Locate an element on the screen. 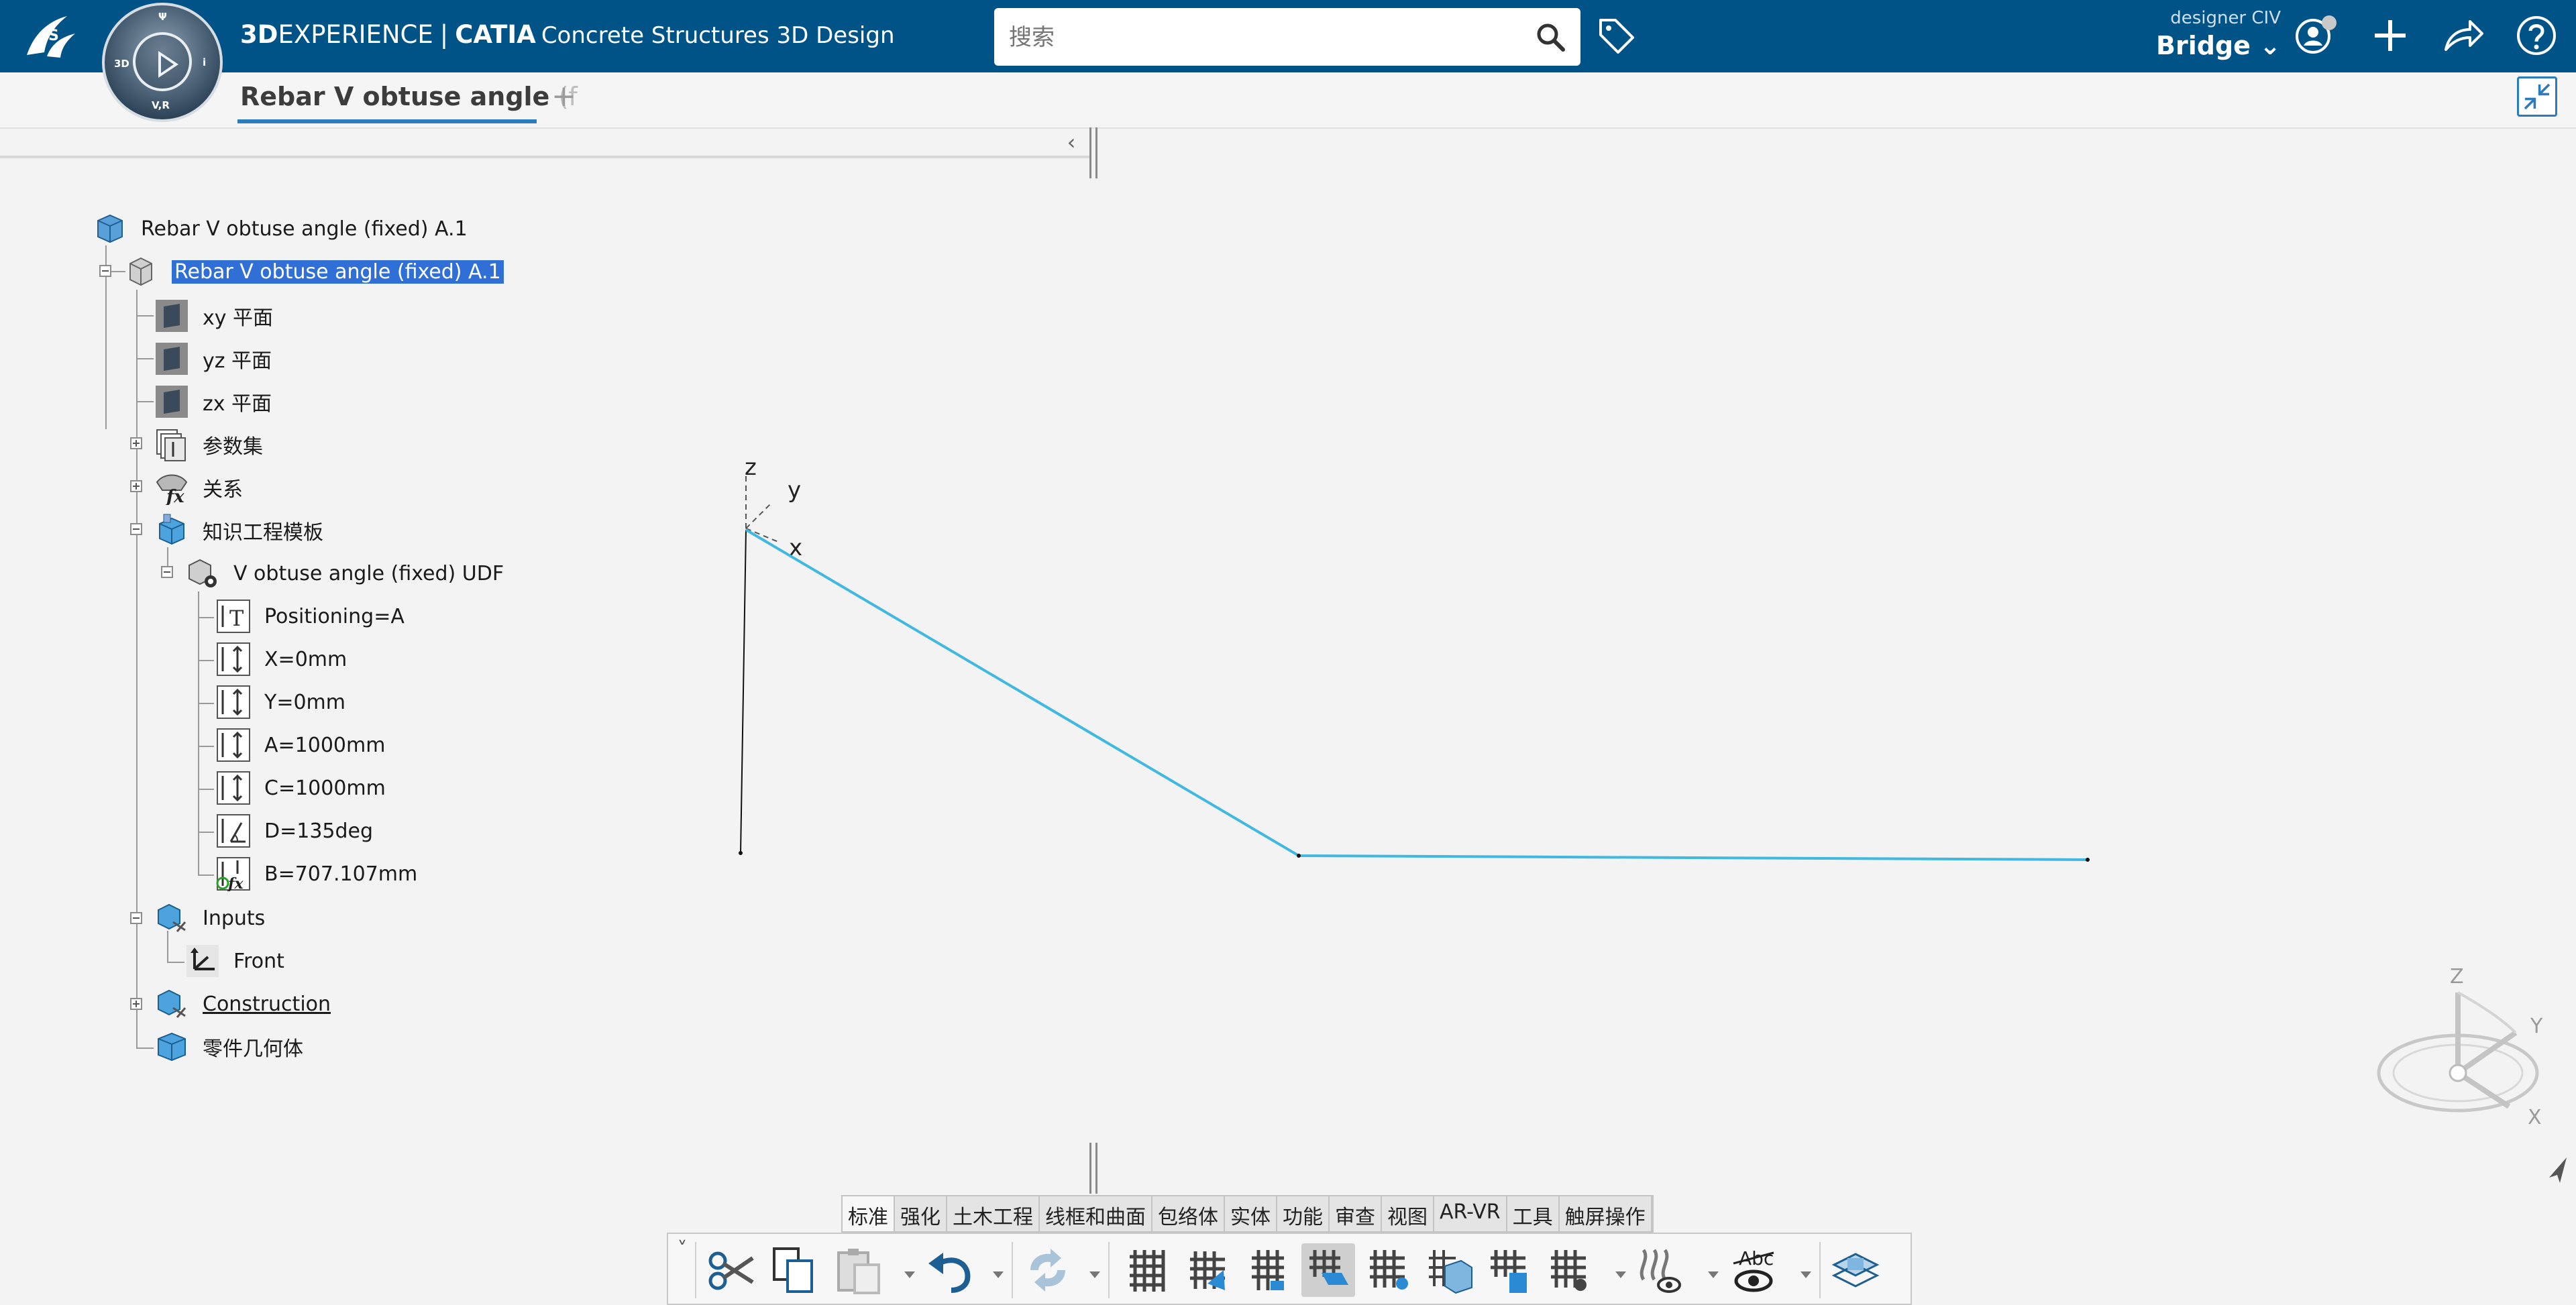 The image size is (2576, 1305). tree-node-param-y: Y=0mm is located at coordinates (280, 702).